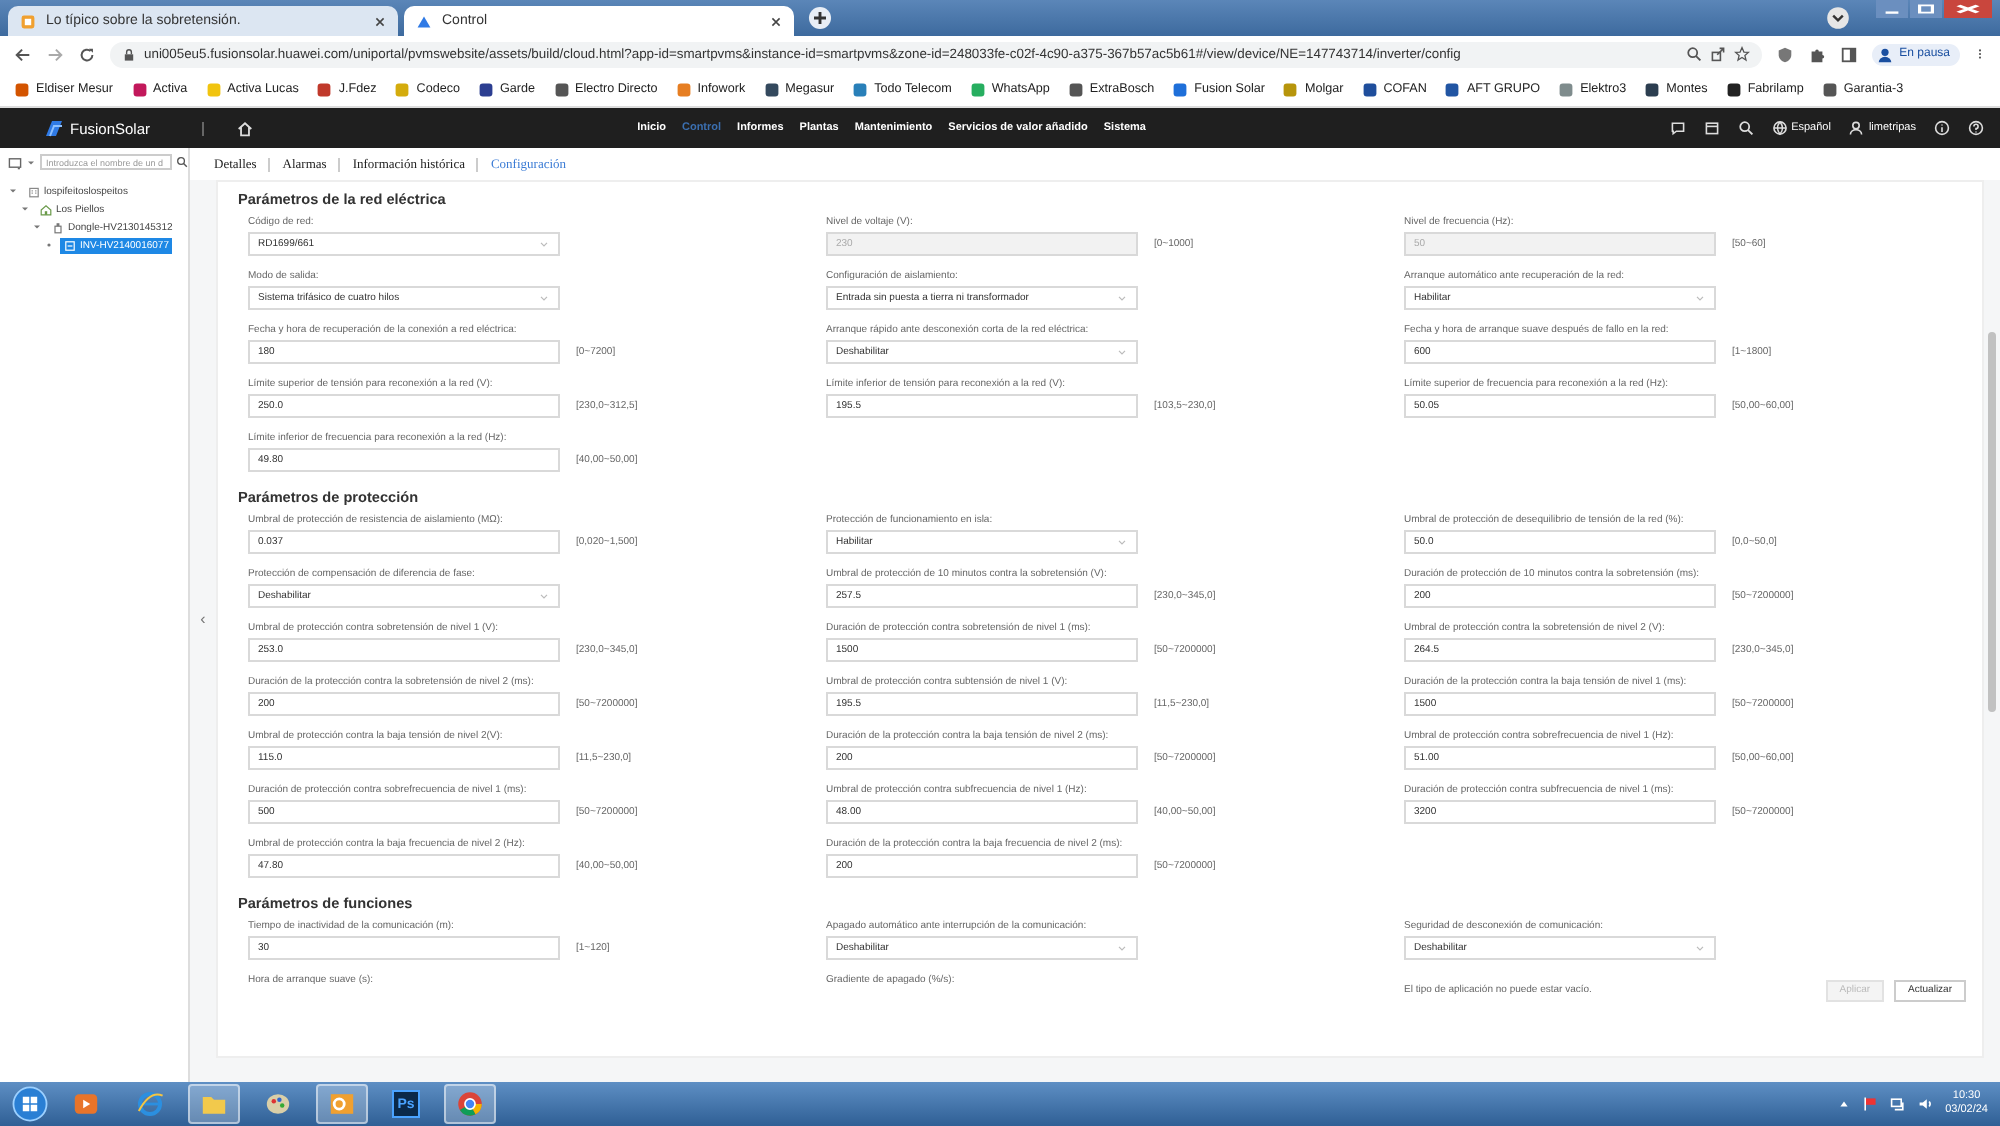  I want to click on house-icon, so click(46, 209).